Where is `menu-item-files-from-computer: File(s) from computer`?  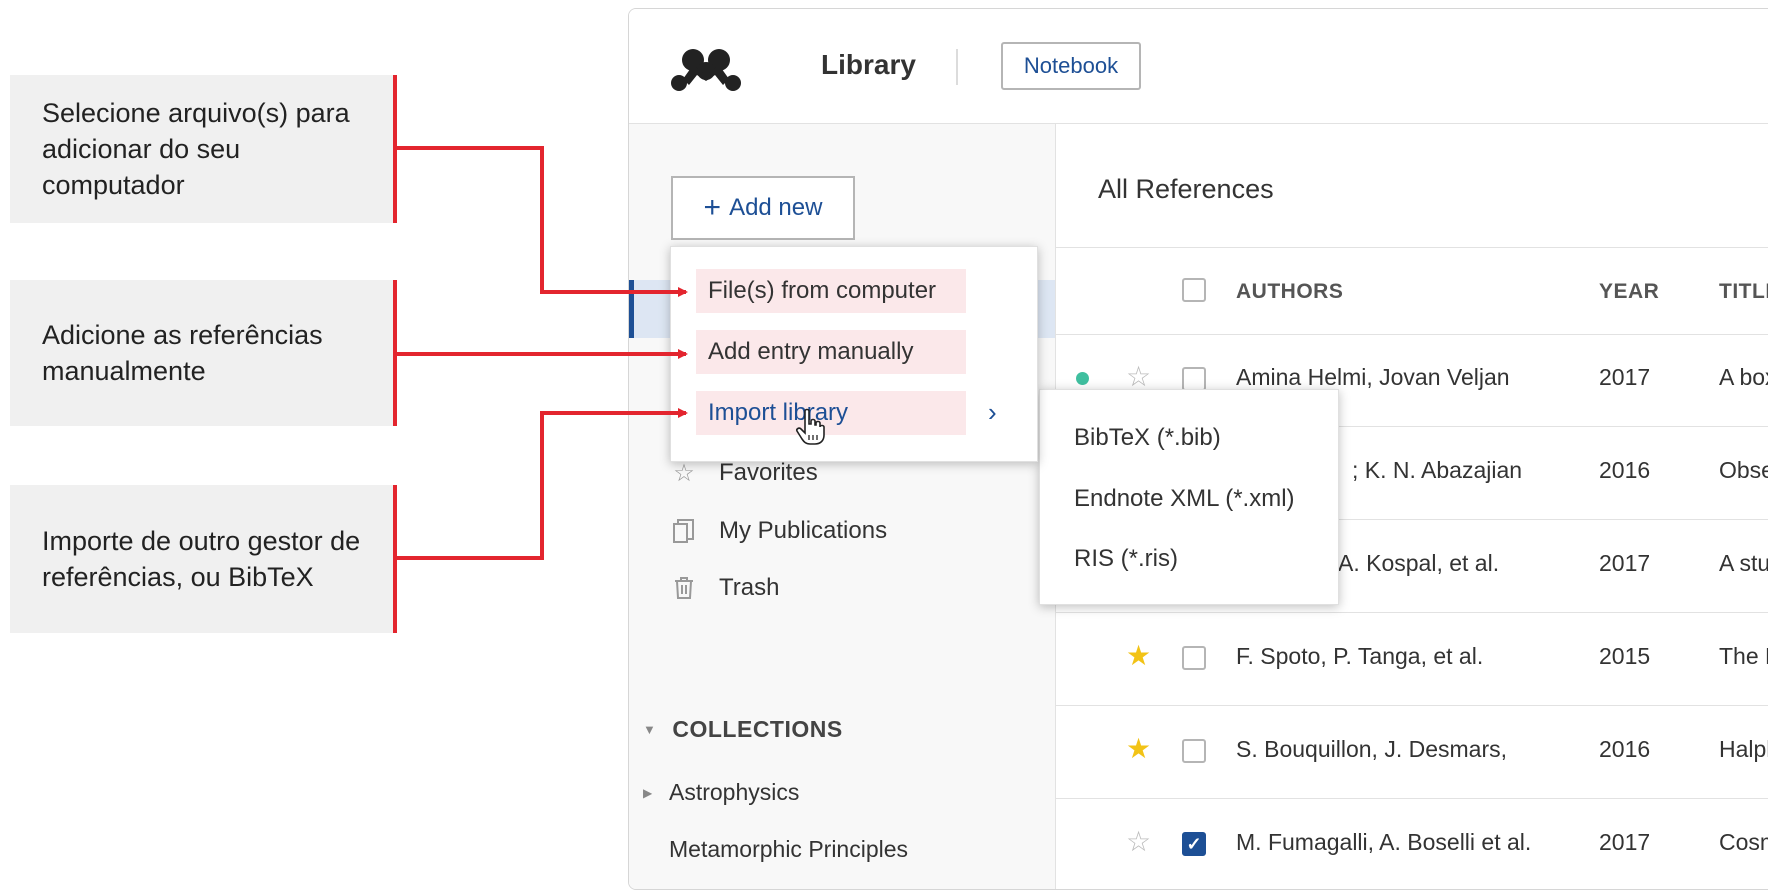
menu-item-files-from-computer: File(s) from computer is located at coordinates (831, 291).